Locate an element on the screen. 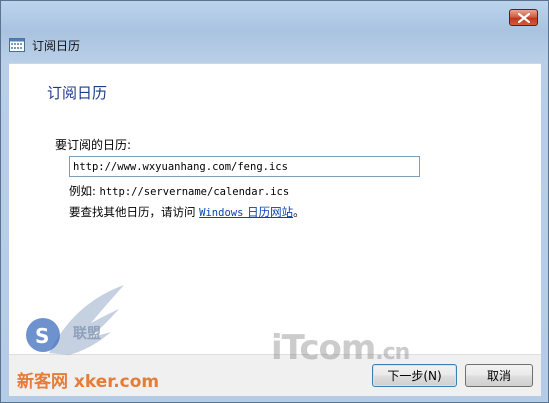 This screenshot has height=403, width=549. cancel-button: 取消 is located at coordinates (499, 375).